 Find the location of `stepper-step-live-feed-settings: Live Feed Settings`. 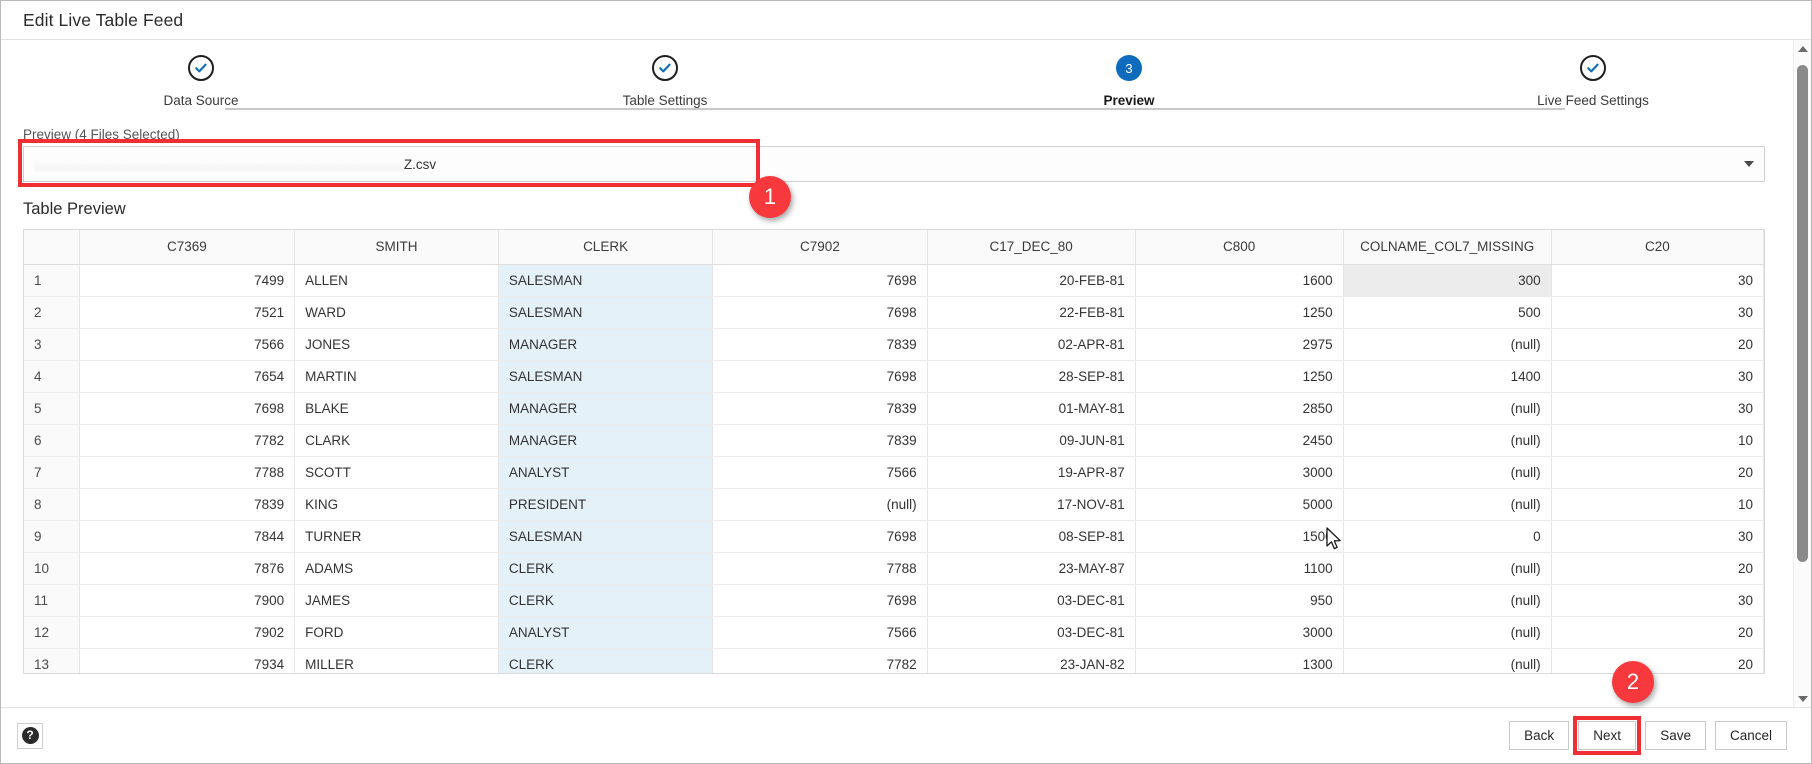

stepper-step-live-feed-settings: Live Feed Settings is located at coordinates (1593, 86).